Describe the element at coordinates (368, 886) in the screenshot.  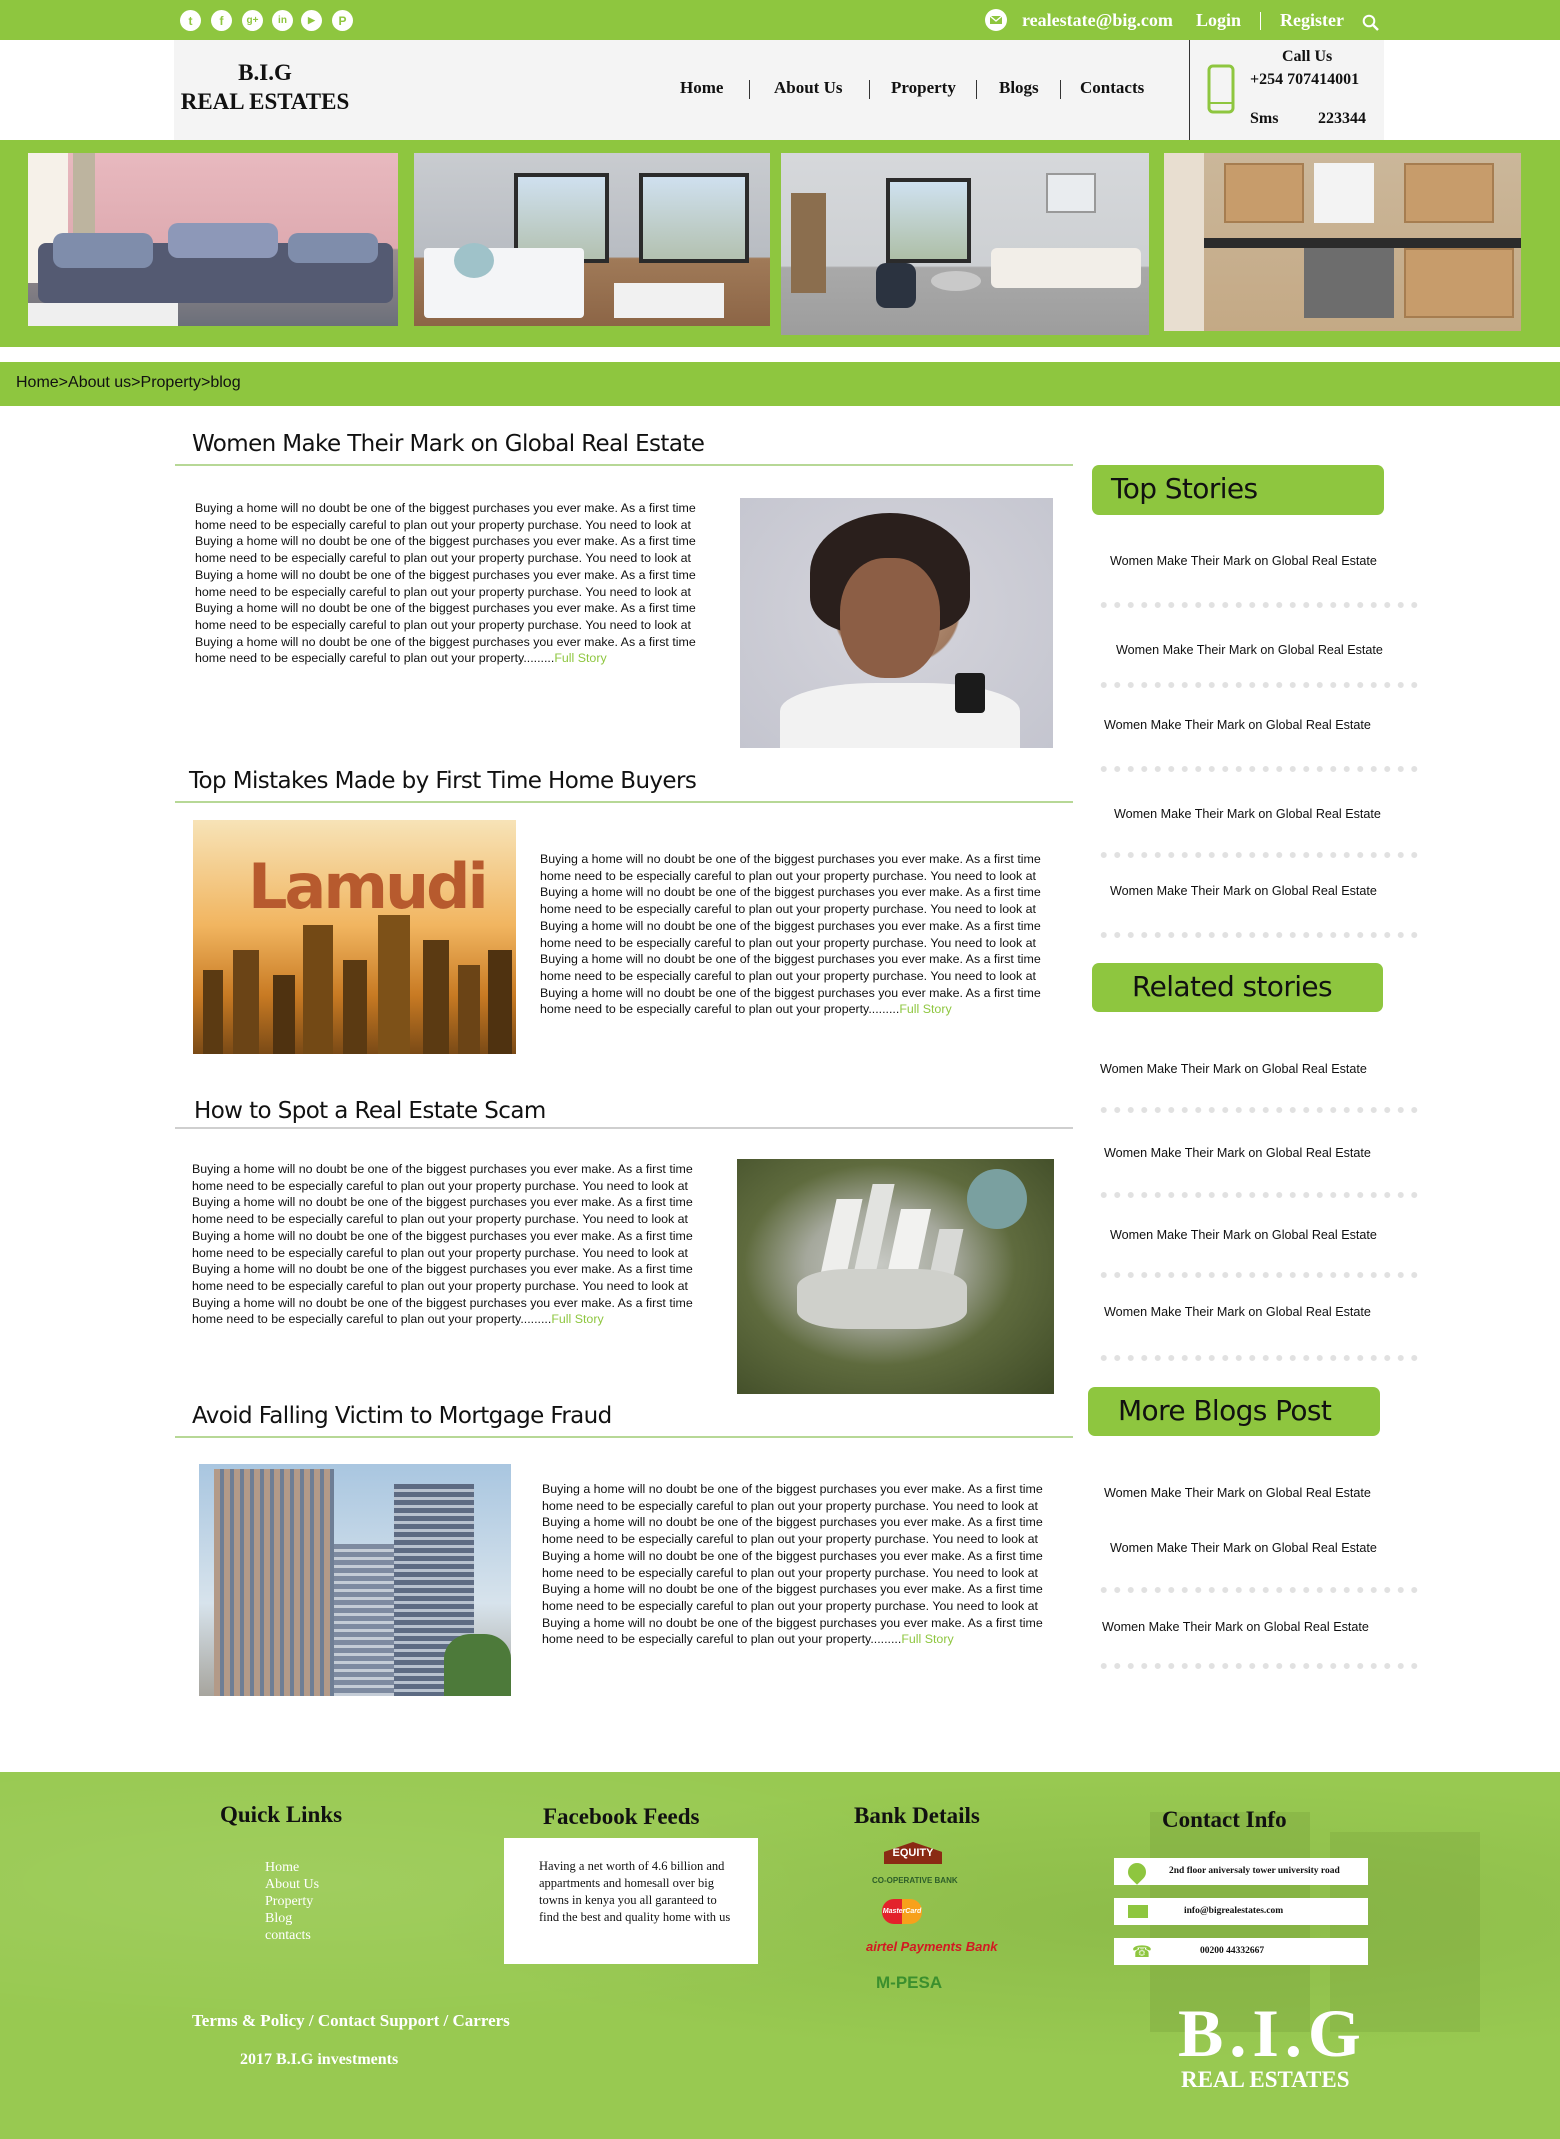
I see `lamudi-logo-text: Lamudi` at that location.